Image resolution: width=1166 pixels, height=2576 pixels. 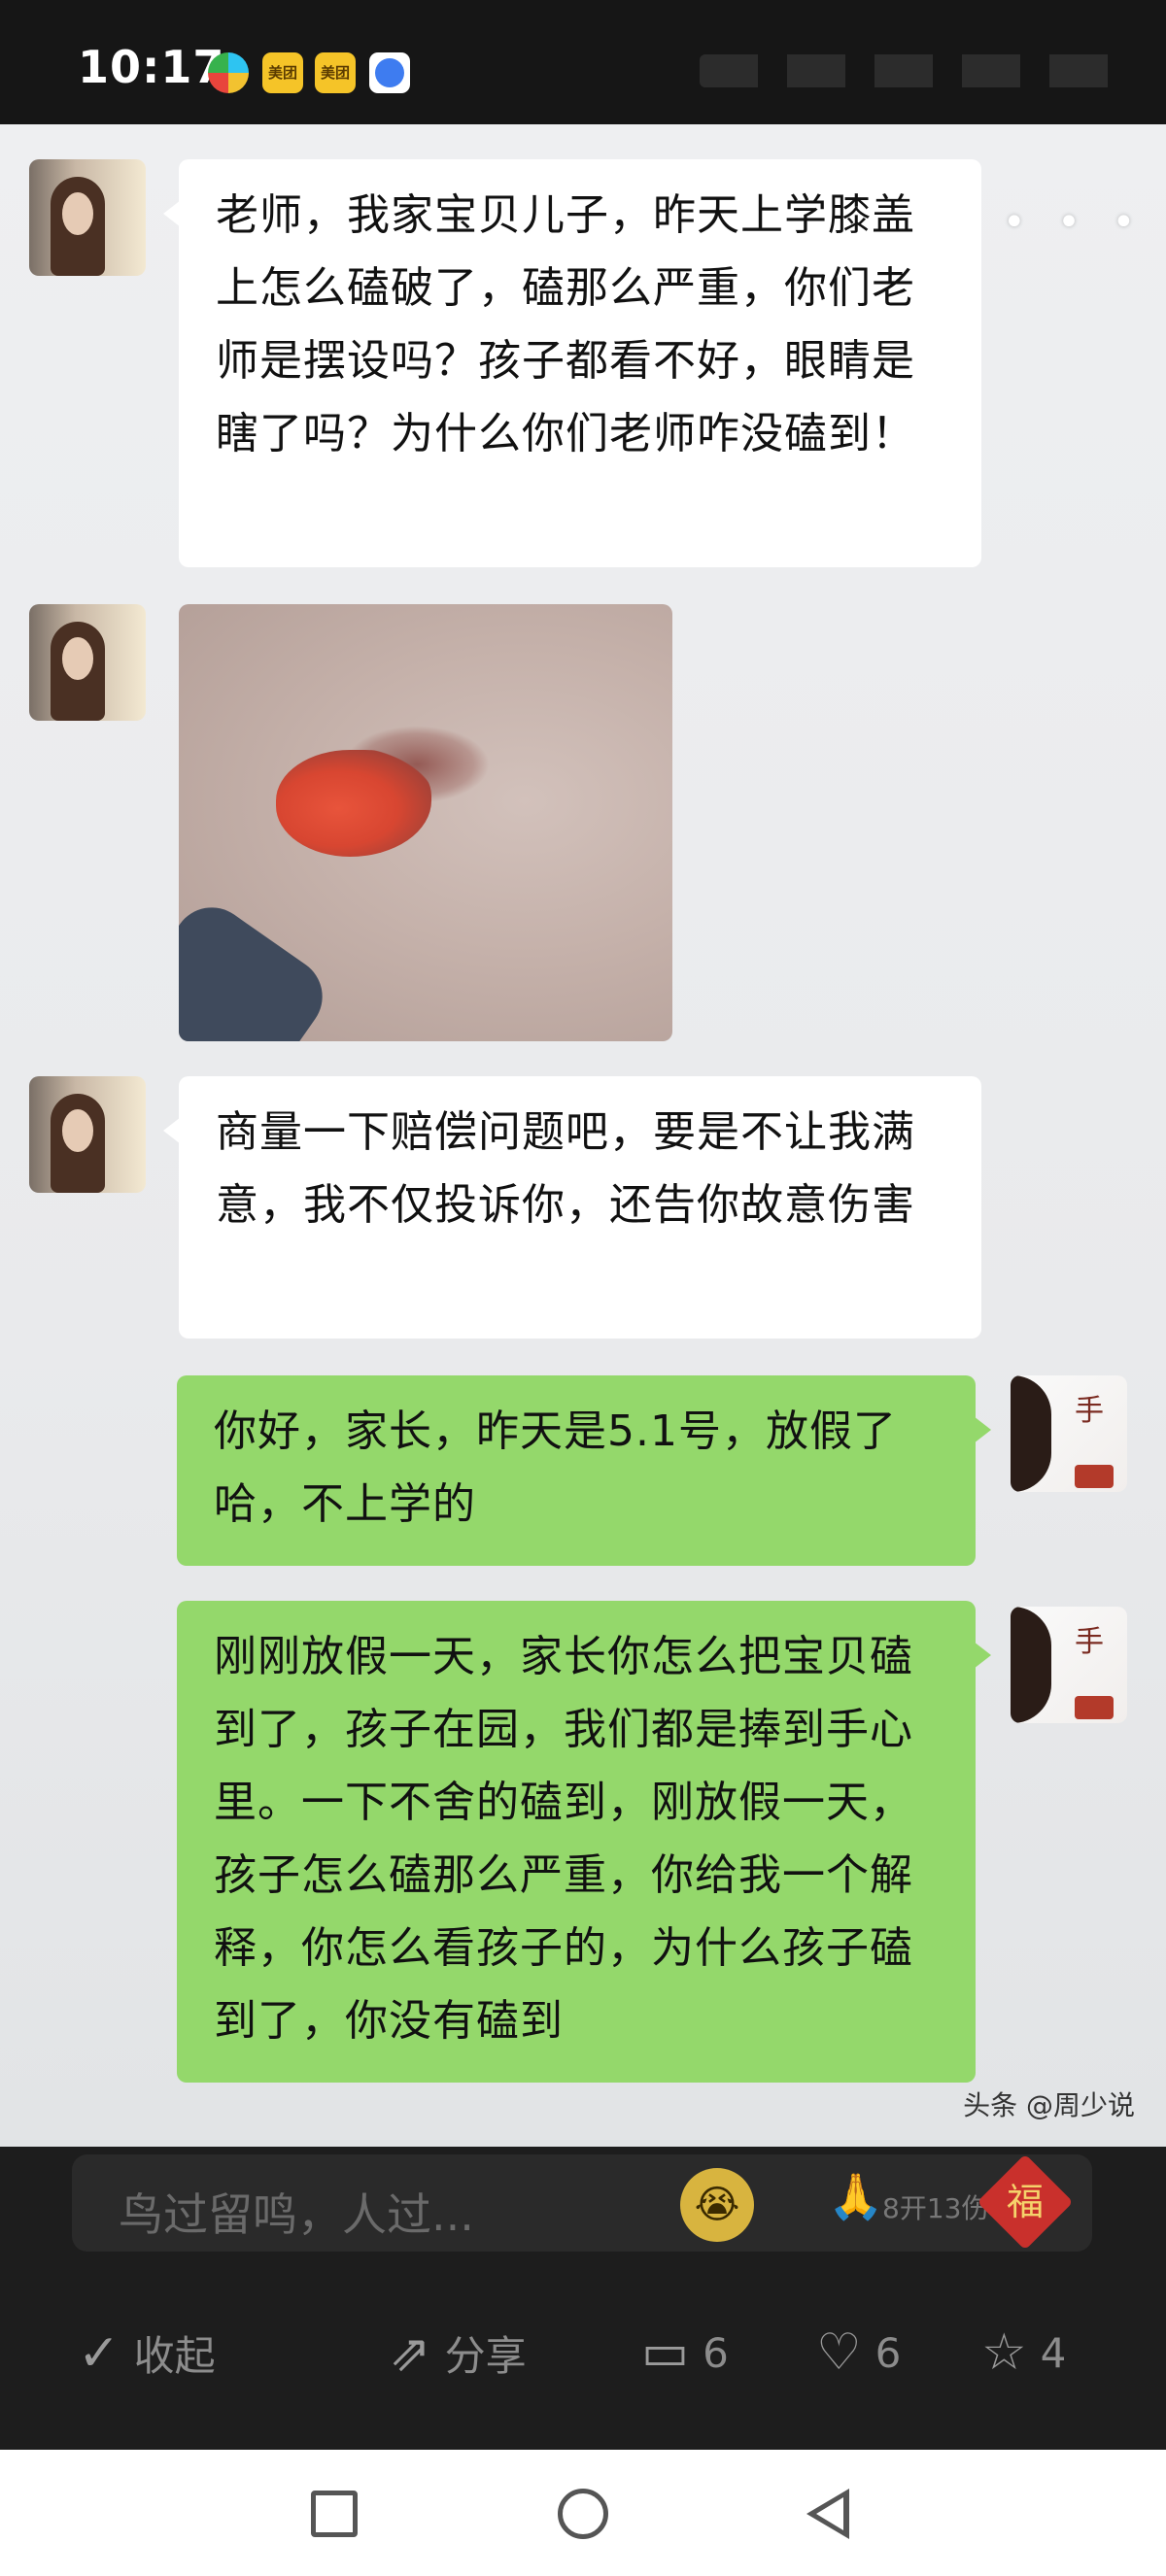 What do you see at coordinates (888, 2352) in the screenshot?
I see `like-count: 6` at bounding box center [888, 2352].